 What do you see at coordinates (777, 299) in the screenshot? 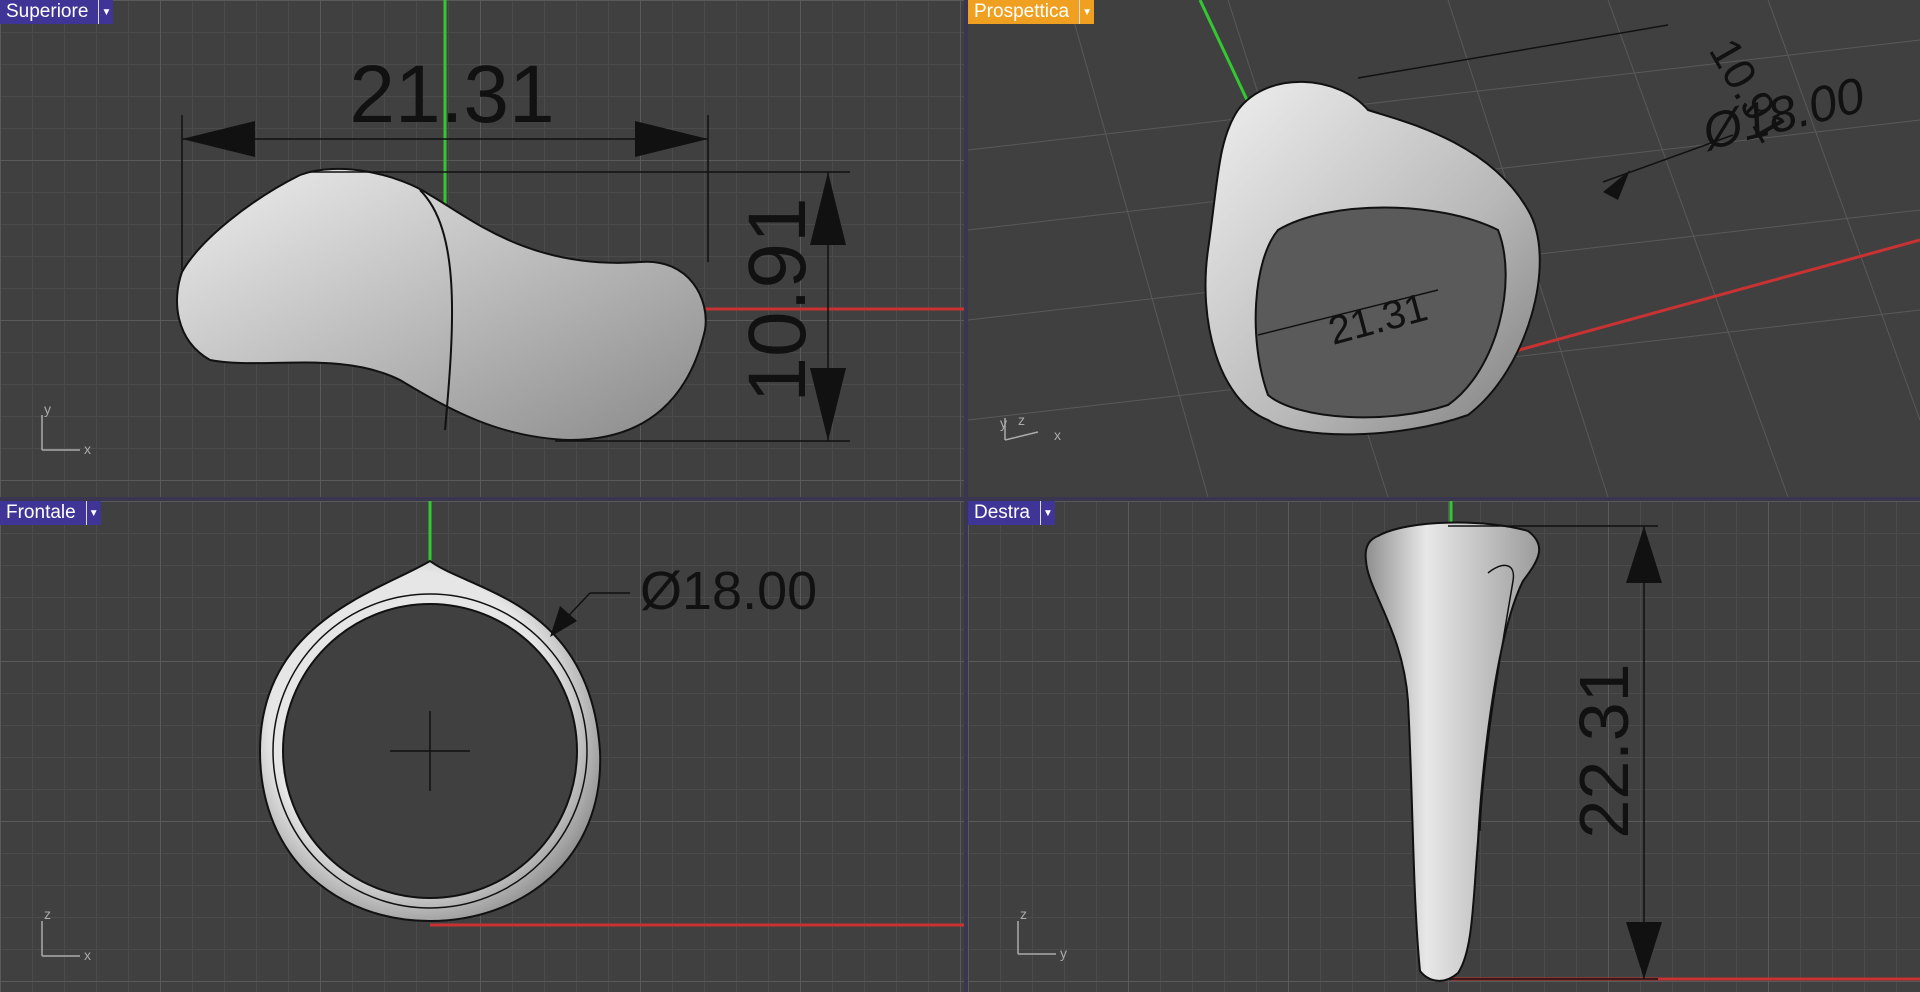
I see `dim-height-text: 10.91` at bounding box center [777, 299].